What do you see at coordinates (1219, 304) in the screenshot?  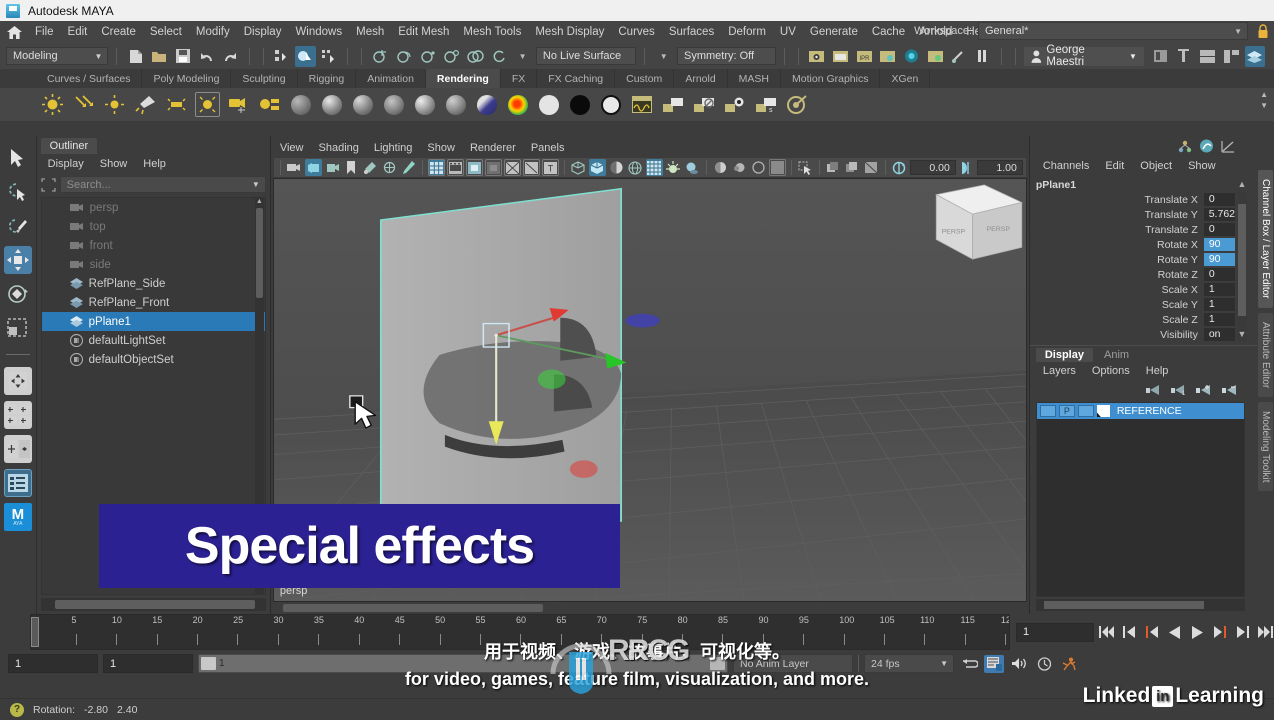 I see `channel-value: 1` at bounding box center [1219, 304].